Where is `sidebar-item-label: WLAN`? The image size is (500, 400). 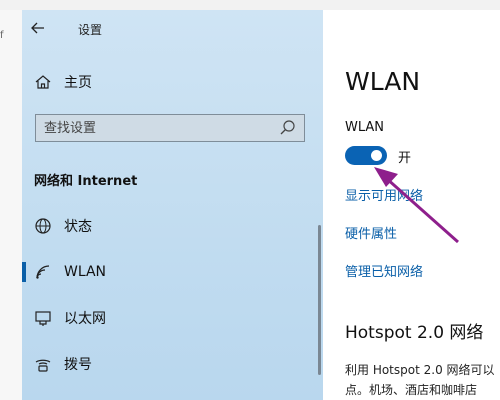
sidebar-item-label: WLAN is located at coordinates (85, 272).